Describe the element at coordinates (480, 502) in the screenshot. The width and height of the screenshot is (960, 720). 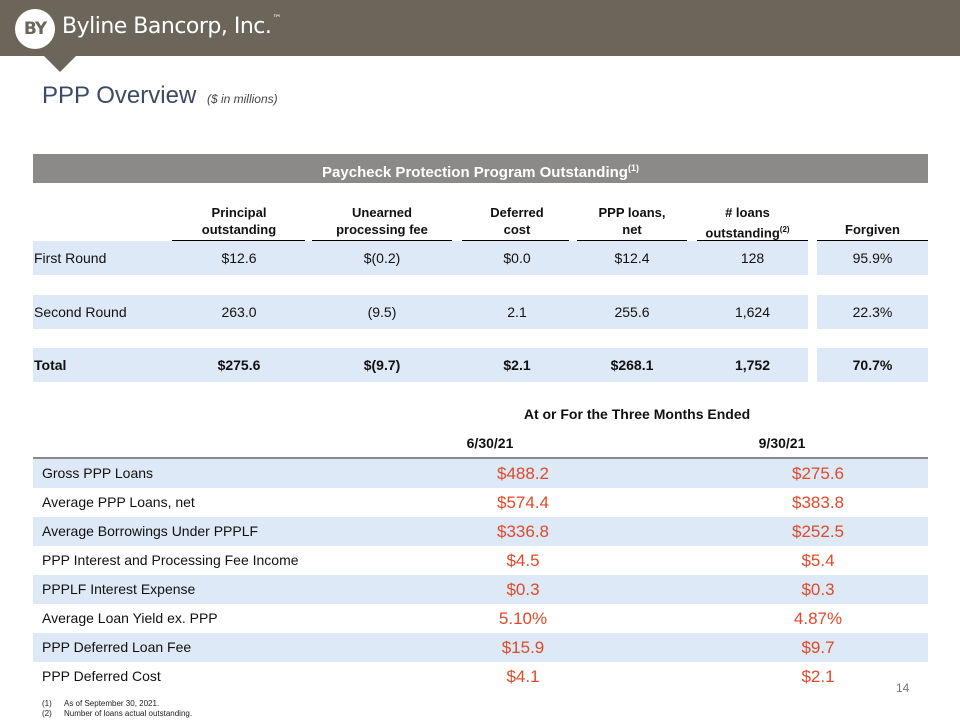
I see `metrics-row: Average PPP Loans, net $574.4 $383.8` at that location.